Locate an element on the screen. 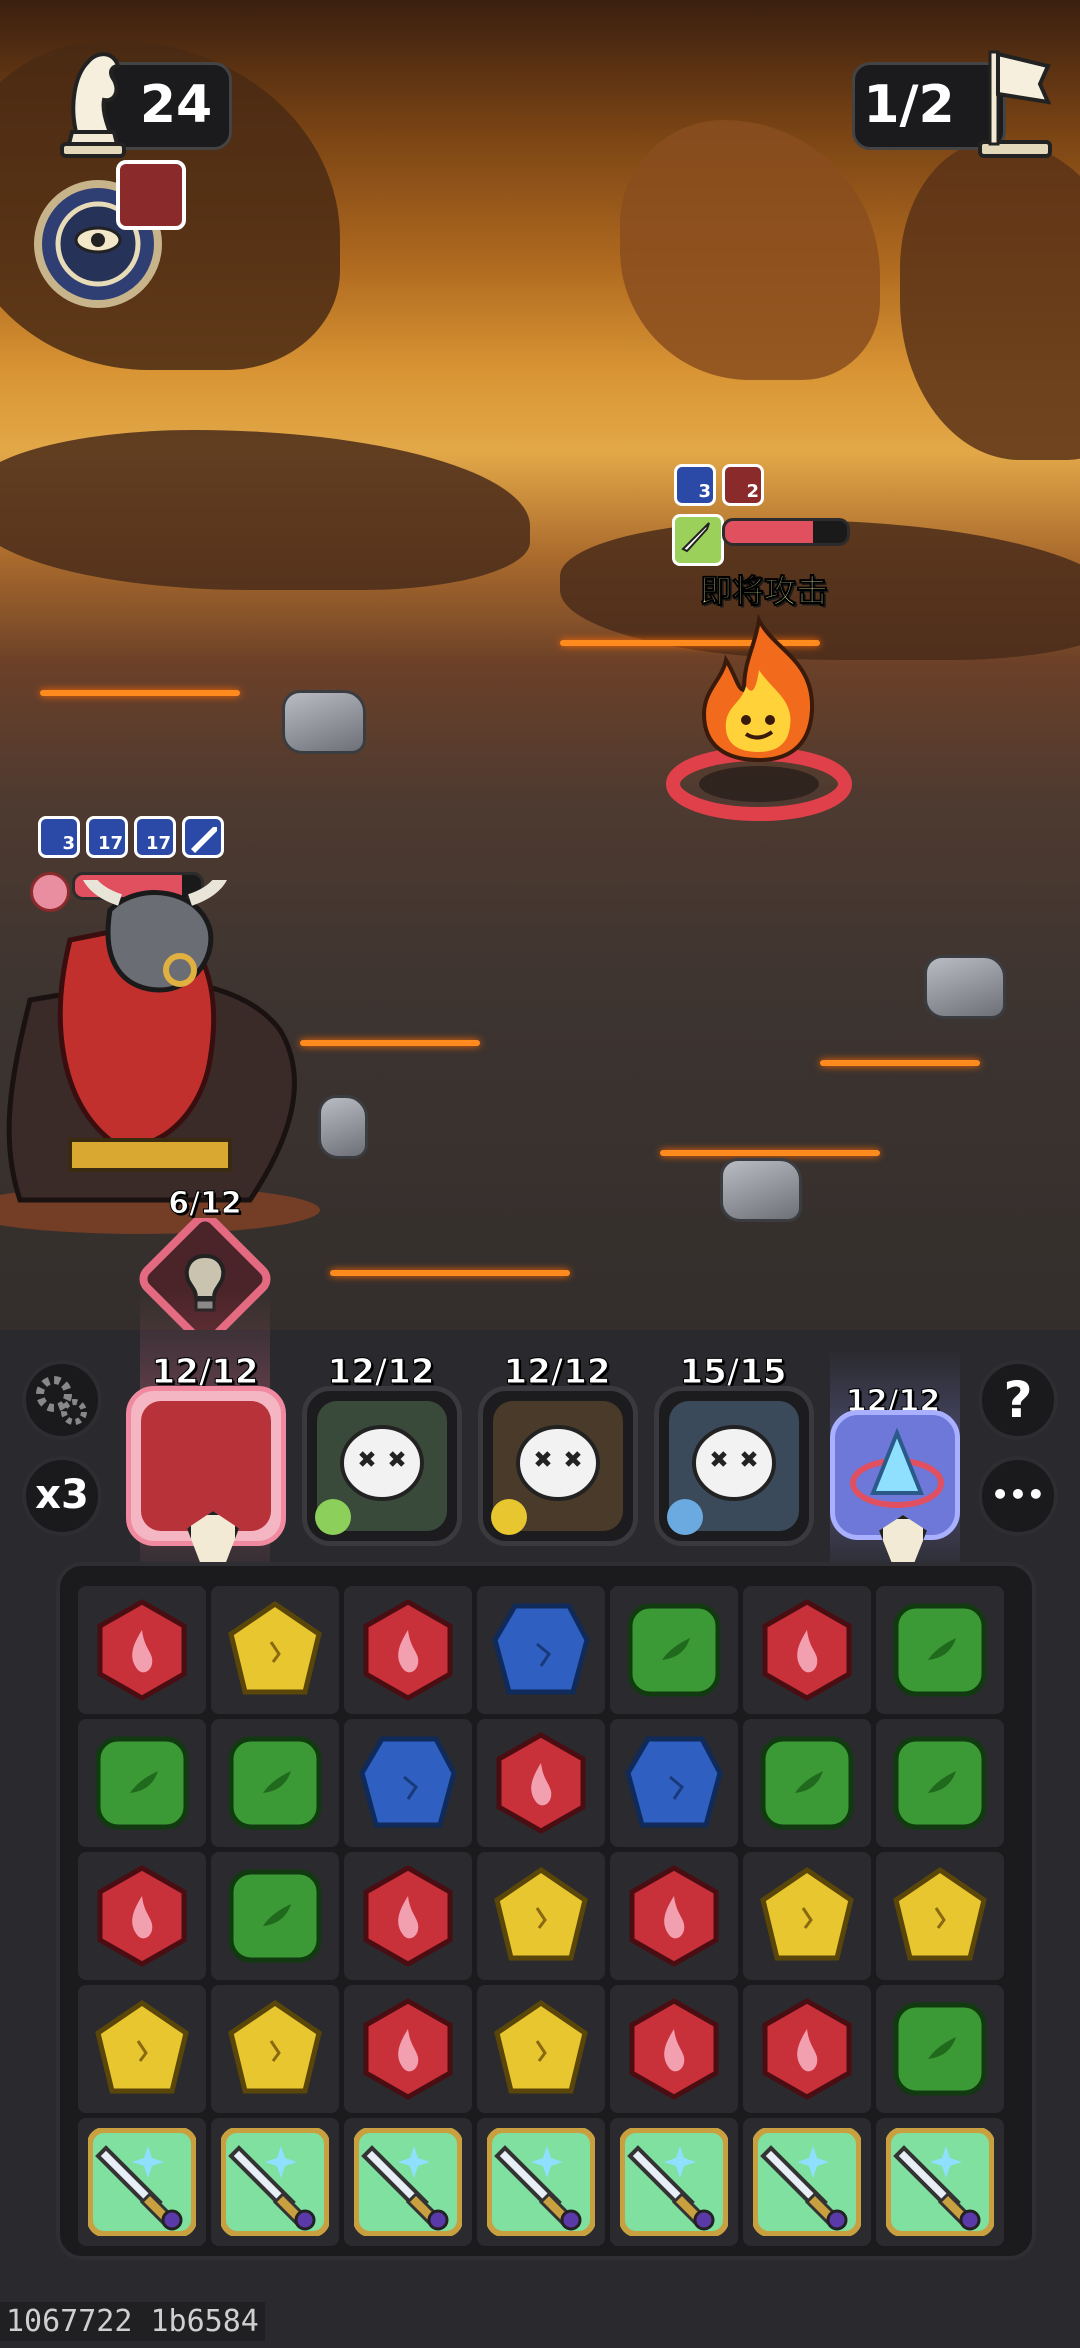 The image size is (1080, 2348). enemy-hp-bar is located at coordinates (786, 532).